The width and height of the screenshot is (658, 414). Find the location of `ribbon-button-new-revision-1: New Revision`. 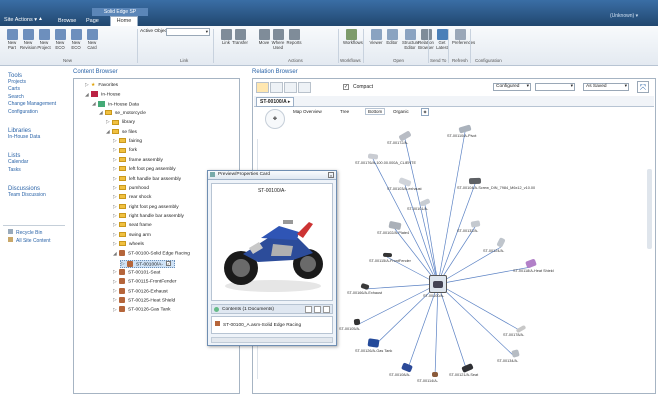

ribbon-button-new-revision-1: New Revision is located at coordinates (28, 39).